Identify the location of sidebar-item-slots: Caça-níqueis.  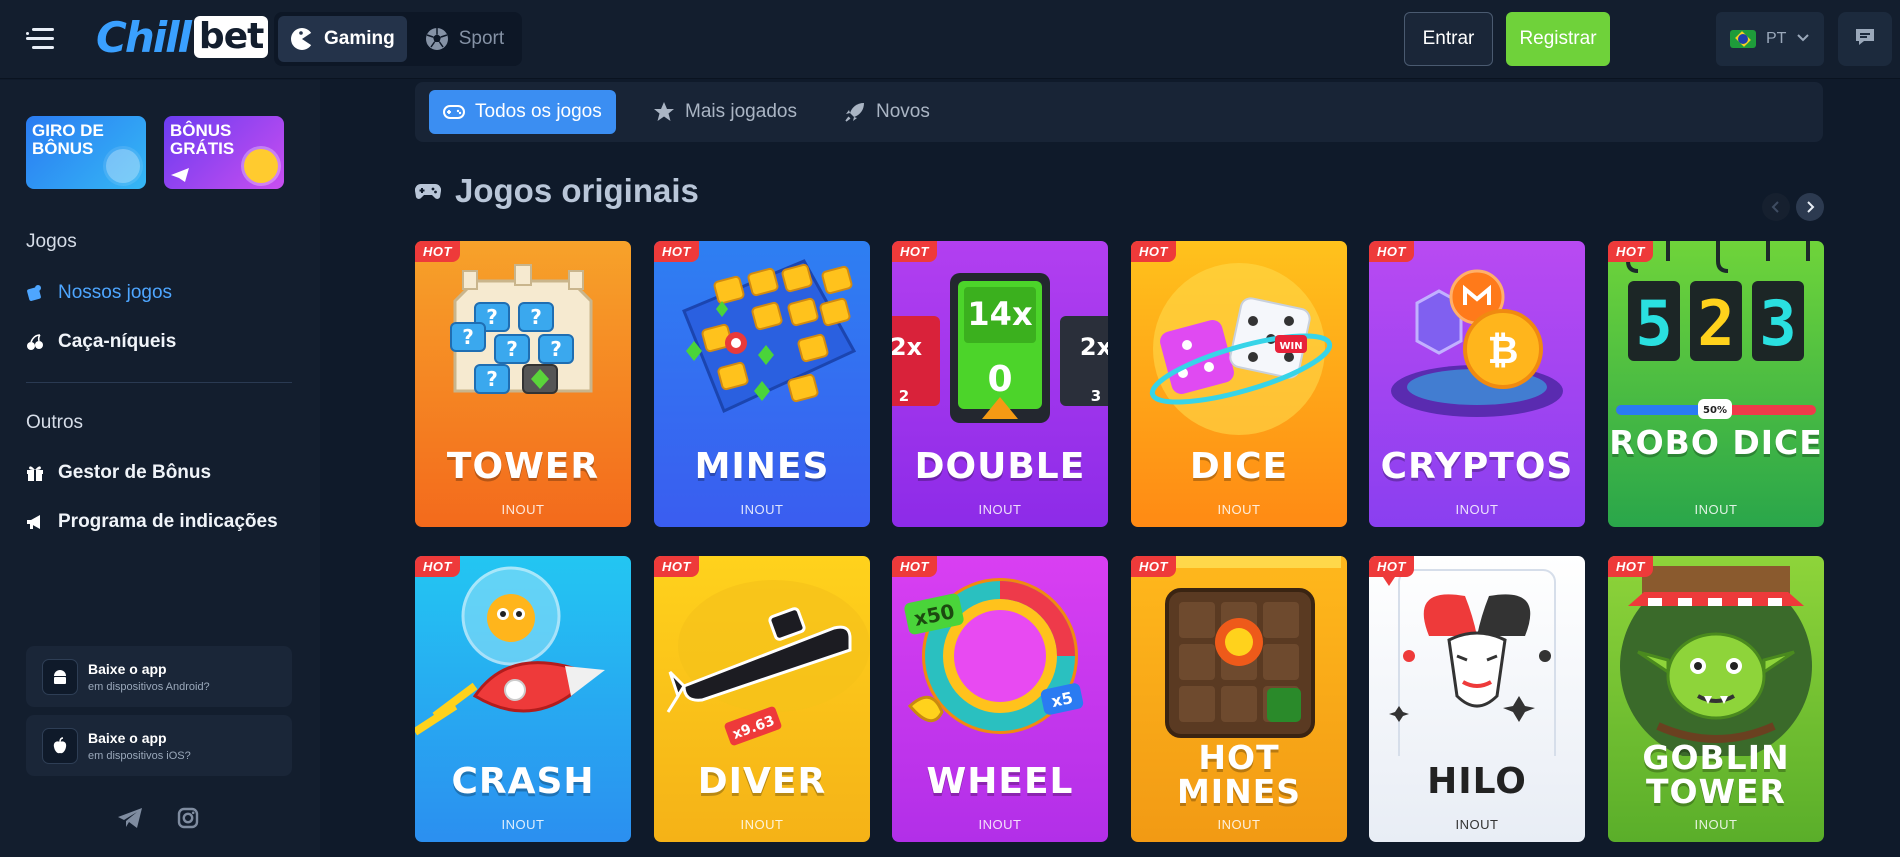
(101, 342).